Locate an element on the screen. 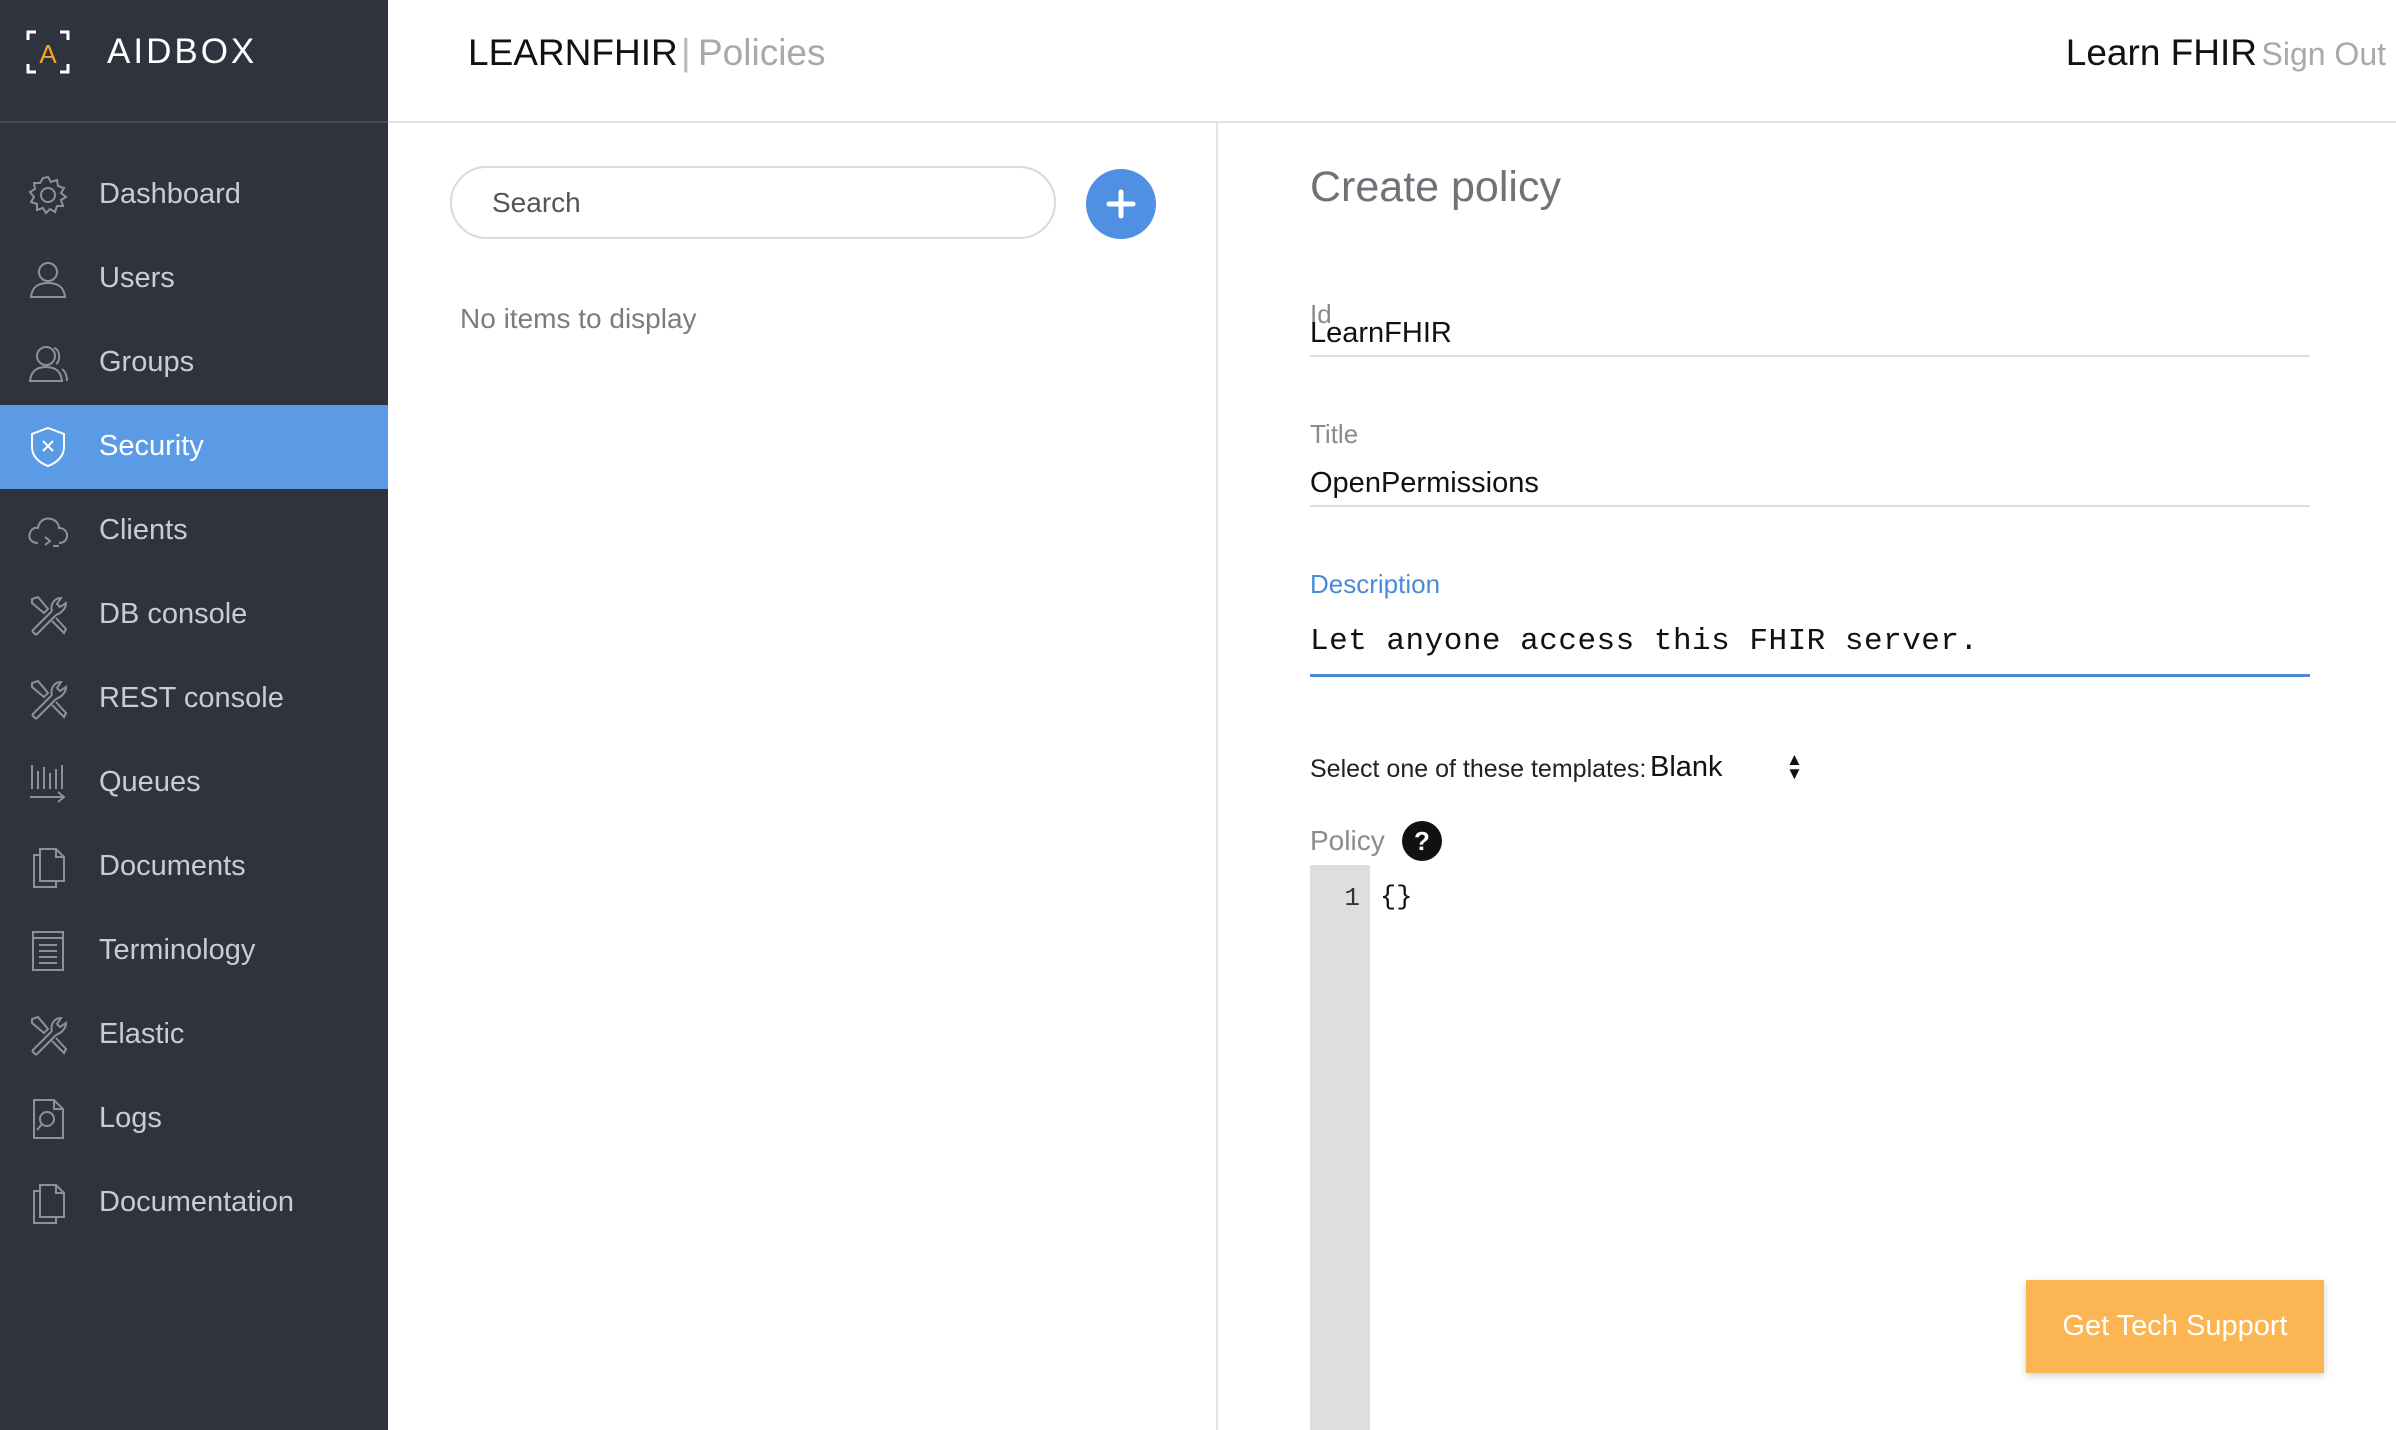 The height and width of the screenshot is (1430, 2396). cloud-icon is located at coordinates (48, 532).